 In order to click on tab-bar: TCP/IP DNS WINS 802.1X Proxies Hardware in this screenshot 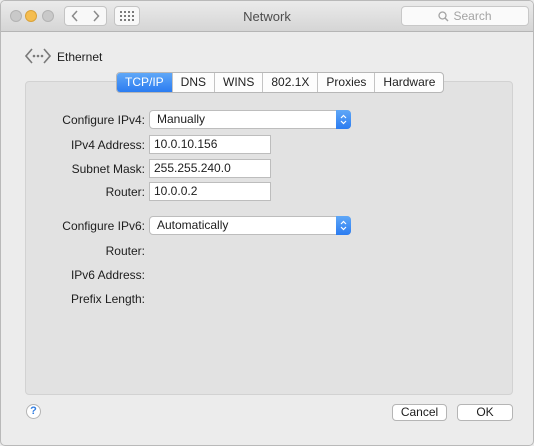, I will do `click(280, 82)`.